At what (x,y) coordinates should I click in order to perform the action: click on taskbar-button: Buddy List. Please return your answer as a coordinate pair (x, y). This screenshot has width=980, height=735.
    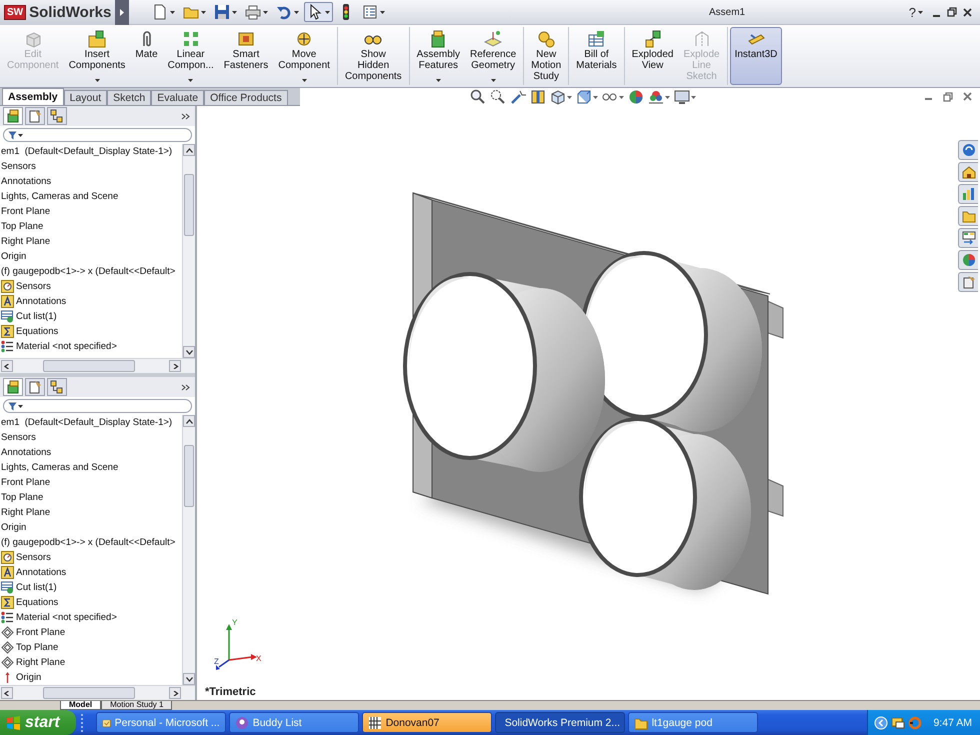
    Looking at the image, I should click on (293, 722).